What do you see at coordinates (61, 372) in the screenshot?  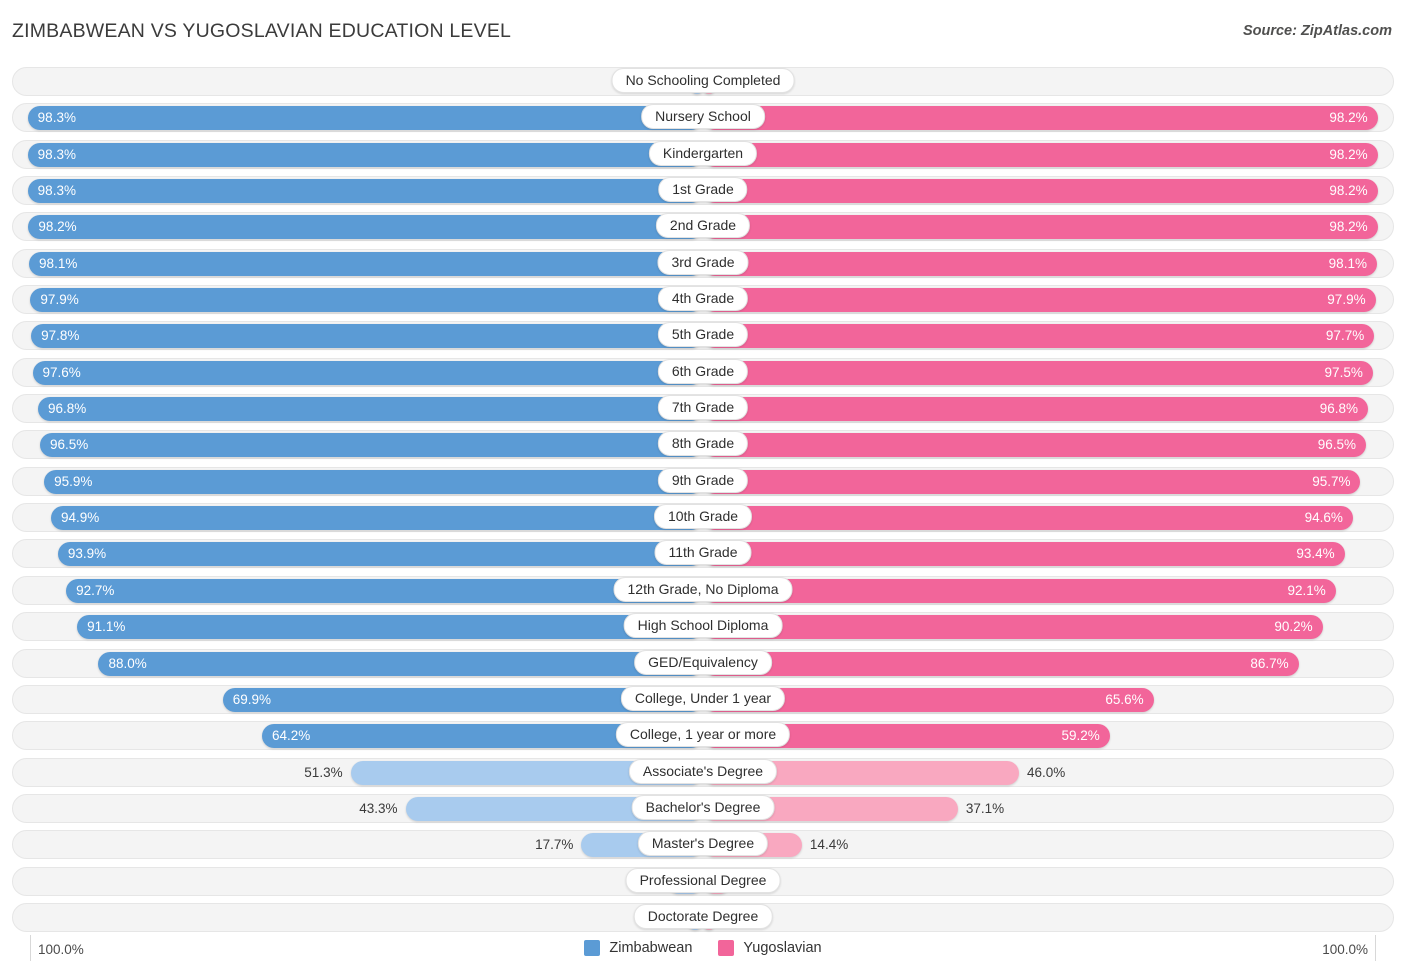 I see `value-label-zimbabwean: 97.6%` at bounding box center [61, 372].